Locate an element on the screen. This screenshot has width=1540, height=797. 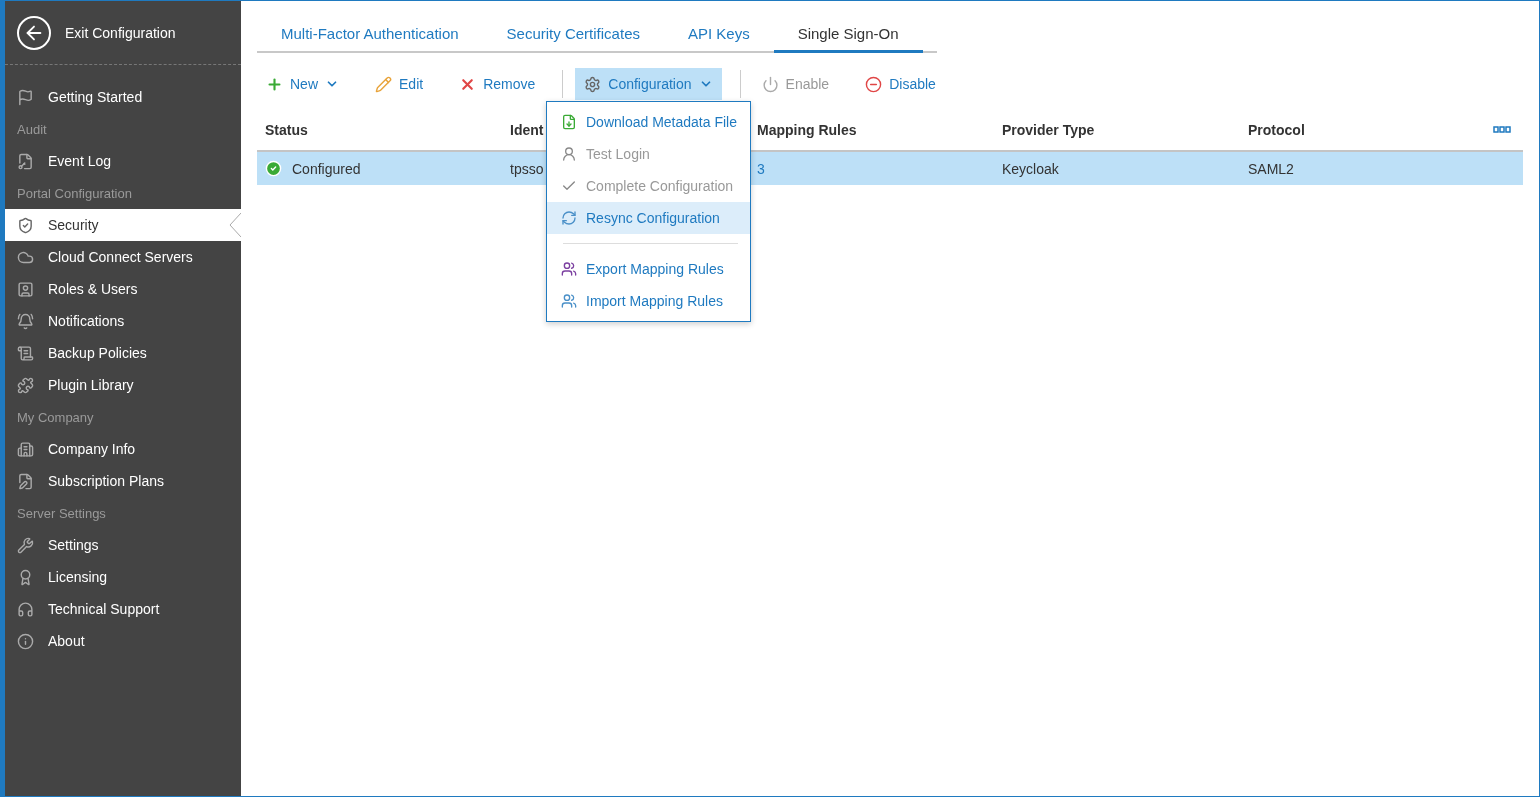
column-header: Status is located at coordinates (286, 130).